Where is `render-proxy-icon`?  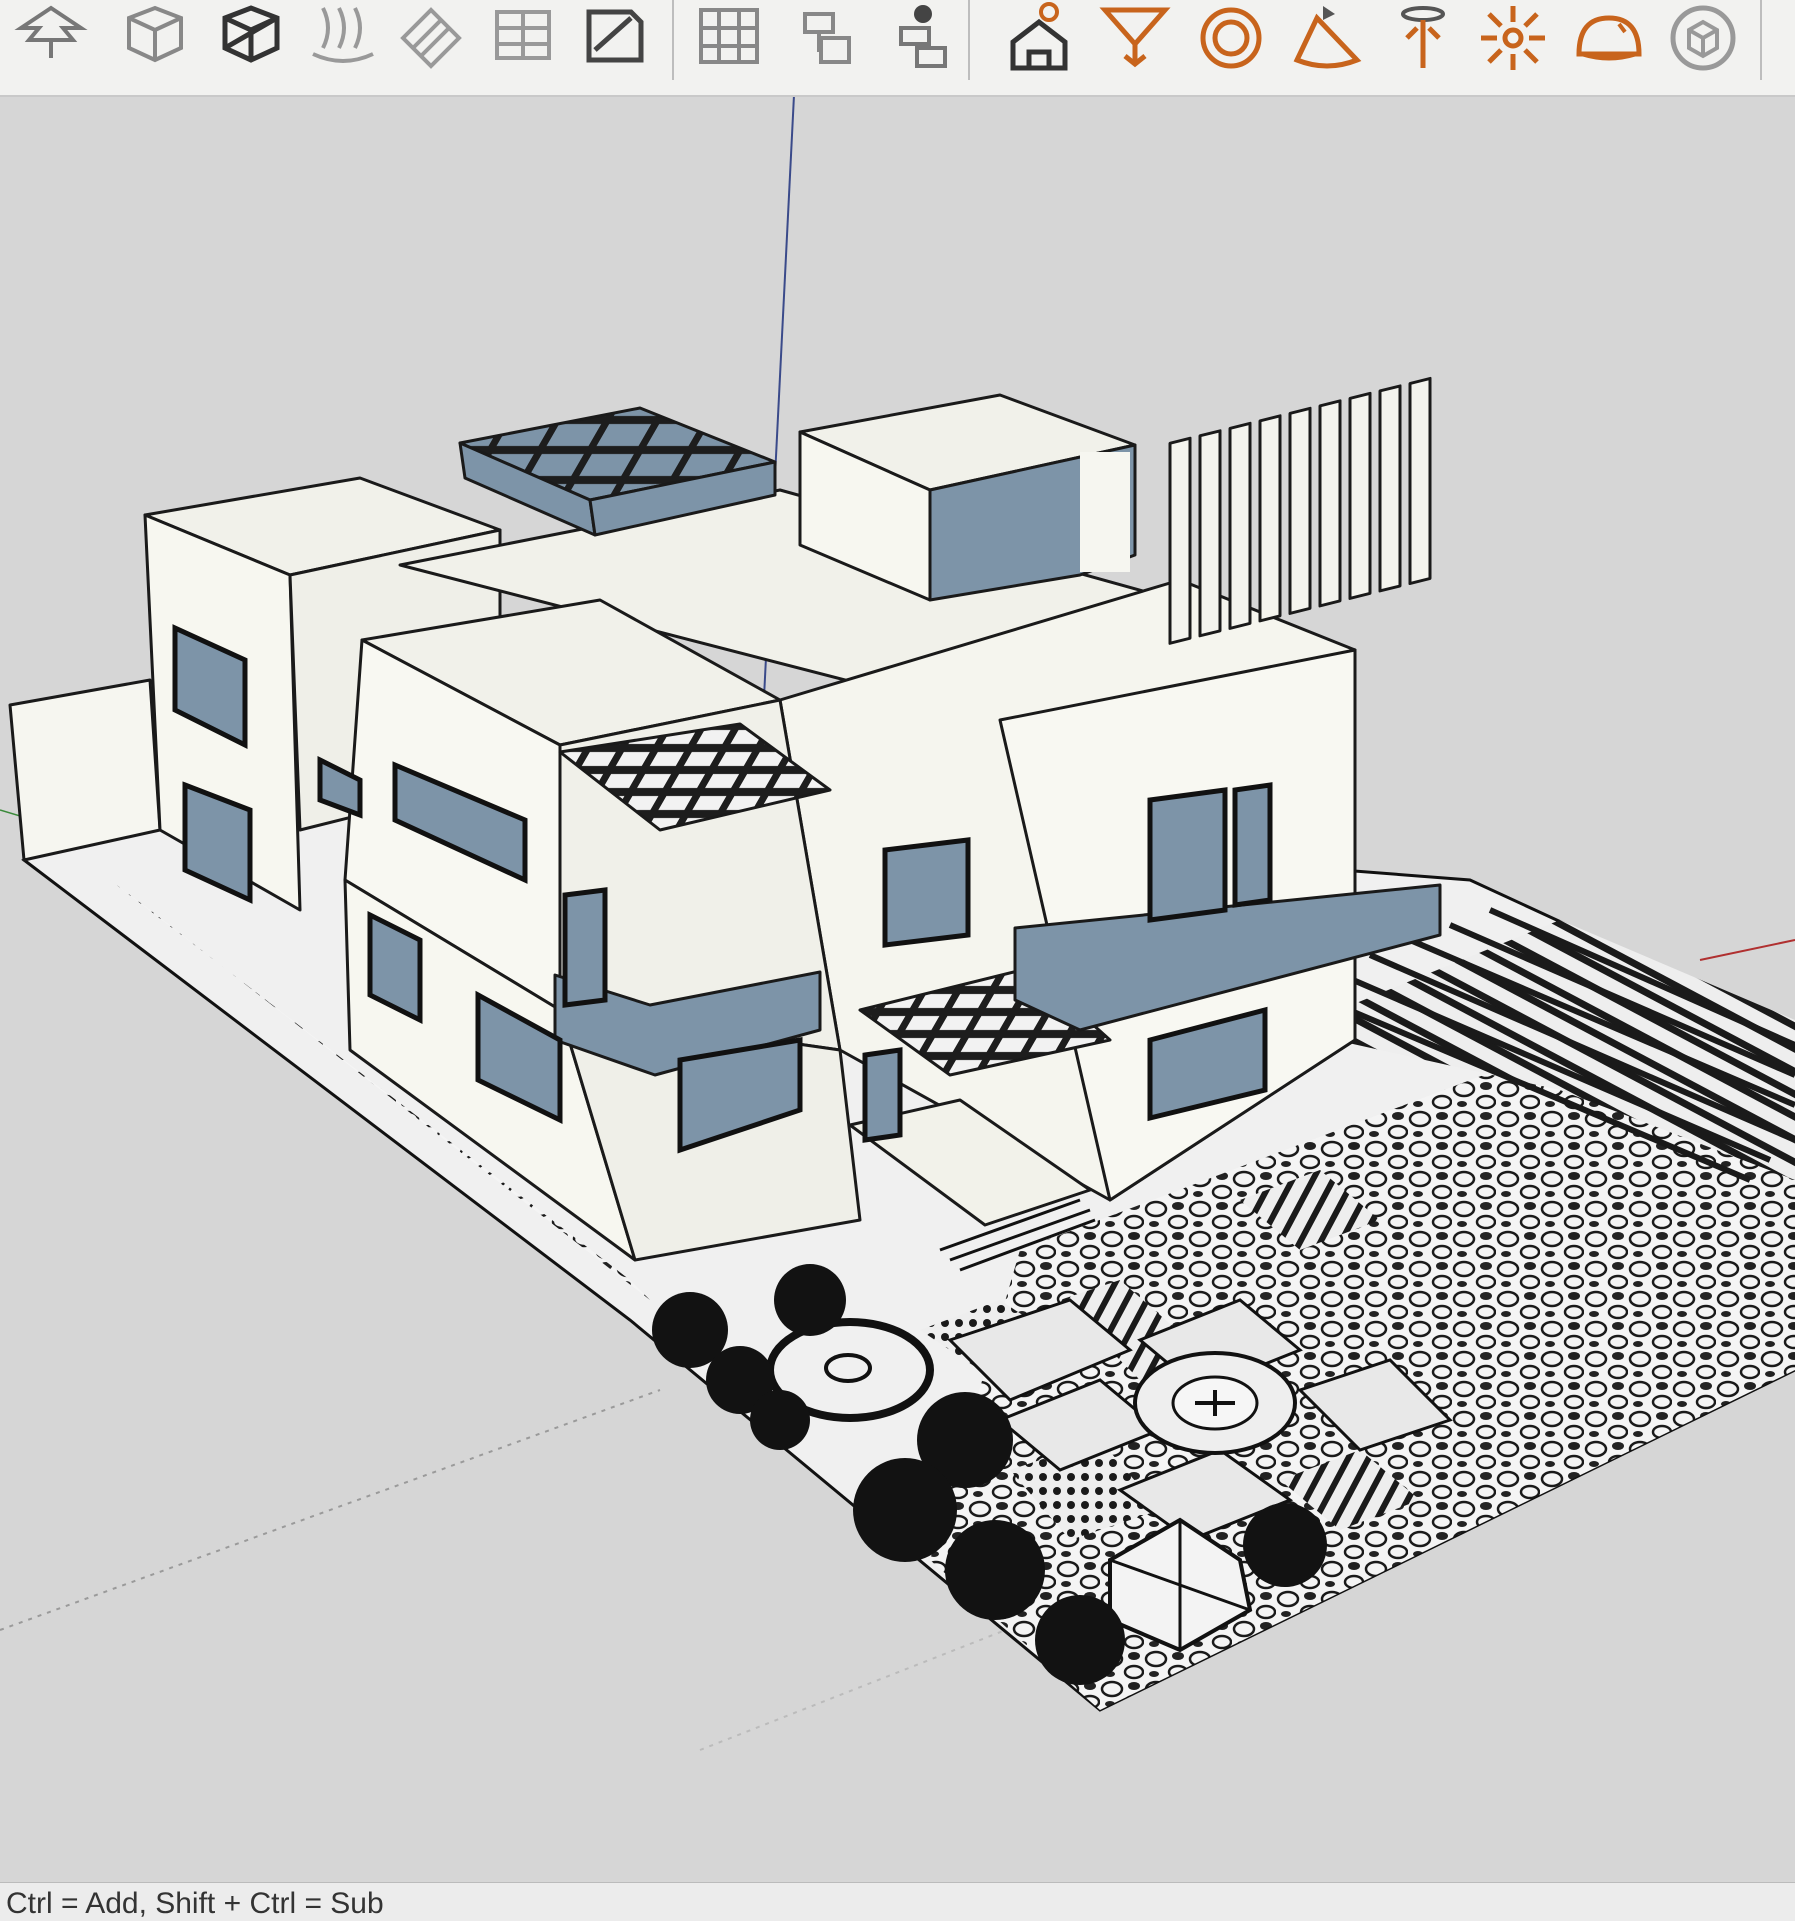 render-proxy-icon is located at coordinates (1703, 42).